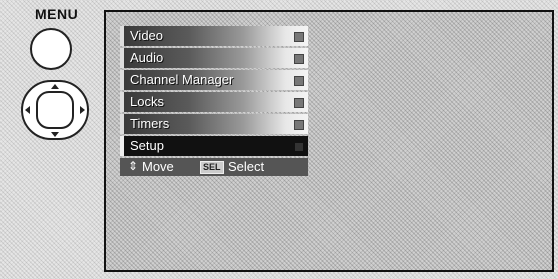 The height and width of the screenshot is (279, 558). I want to click on move-hint-label: Move, so click(158, 166).